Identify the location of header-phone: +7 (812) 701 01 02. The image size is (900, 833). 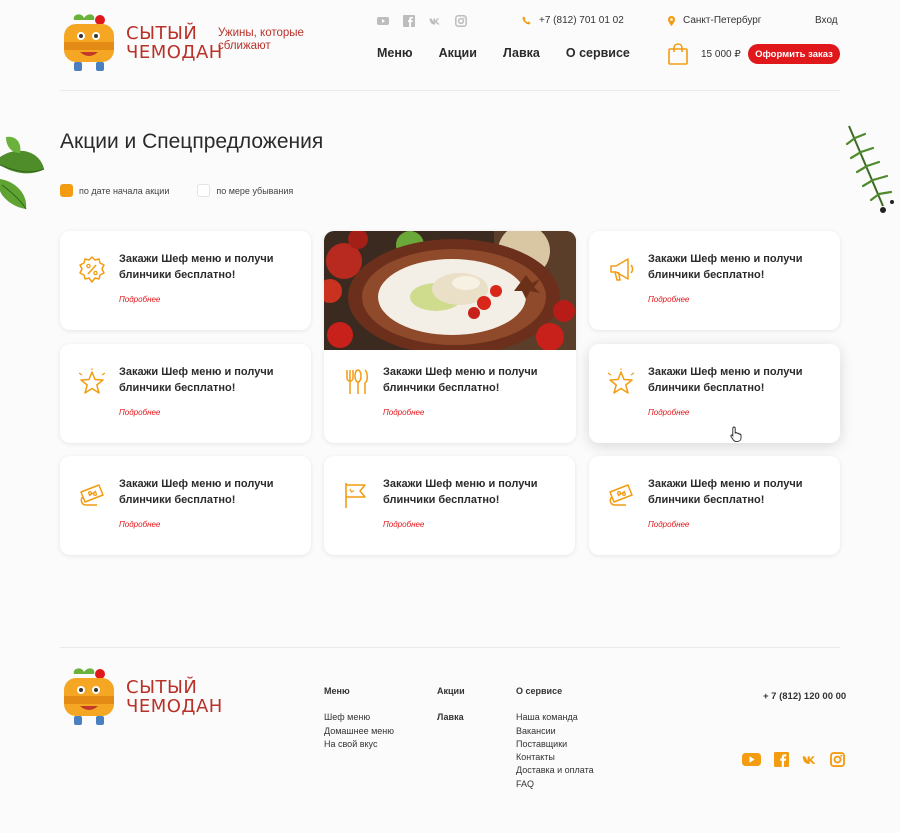
(573, 20).